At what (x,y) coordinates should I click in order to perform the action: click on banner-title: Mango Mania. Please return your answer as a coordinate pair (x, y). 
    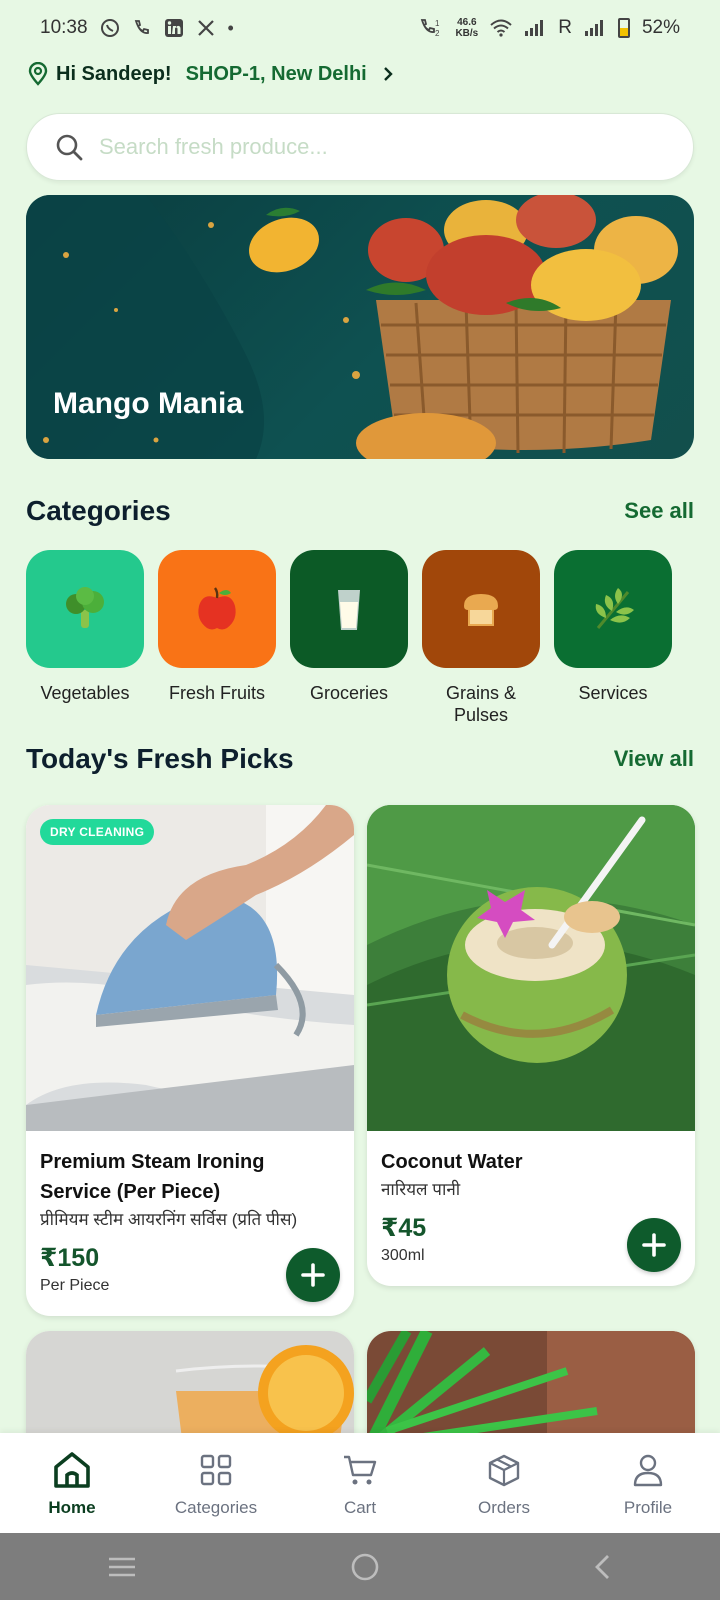
    Looking at the image, I should click on (148, 403).